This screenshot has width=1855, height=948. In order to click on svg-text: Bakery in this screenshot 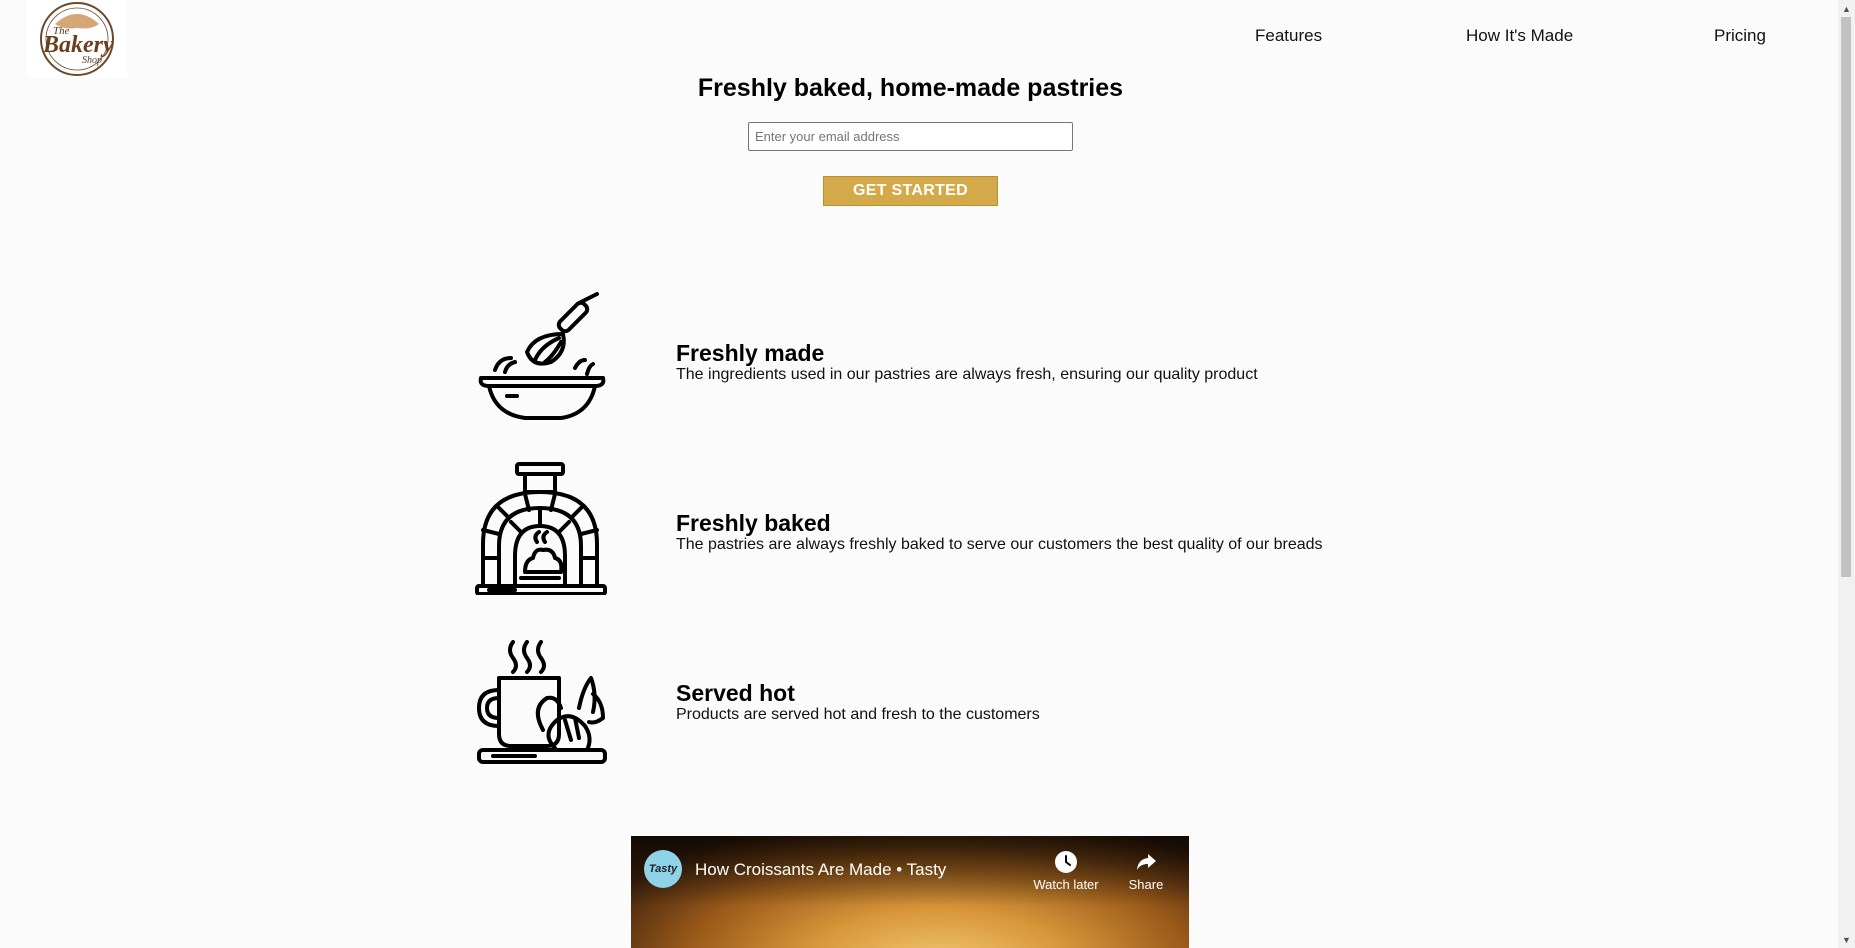, I will do `click(78, 45)`.